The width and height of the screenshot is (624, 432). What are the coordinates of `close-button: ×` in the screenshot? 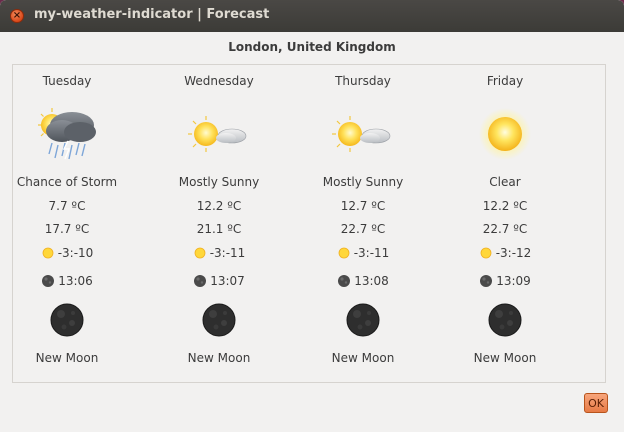 It's located at (17, 16).